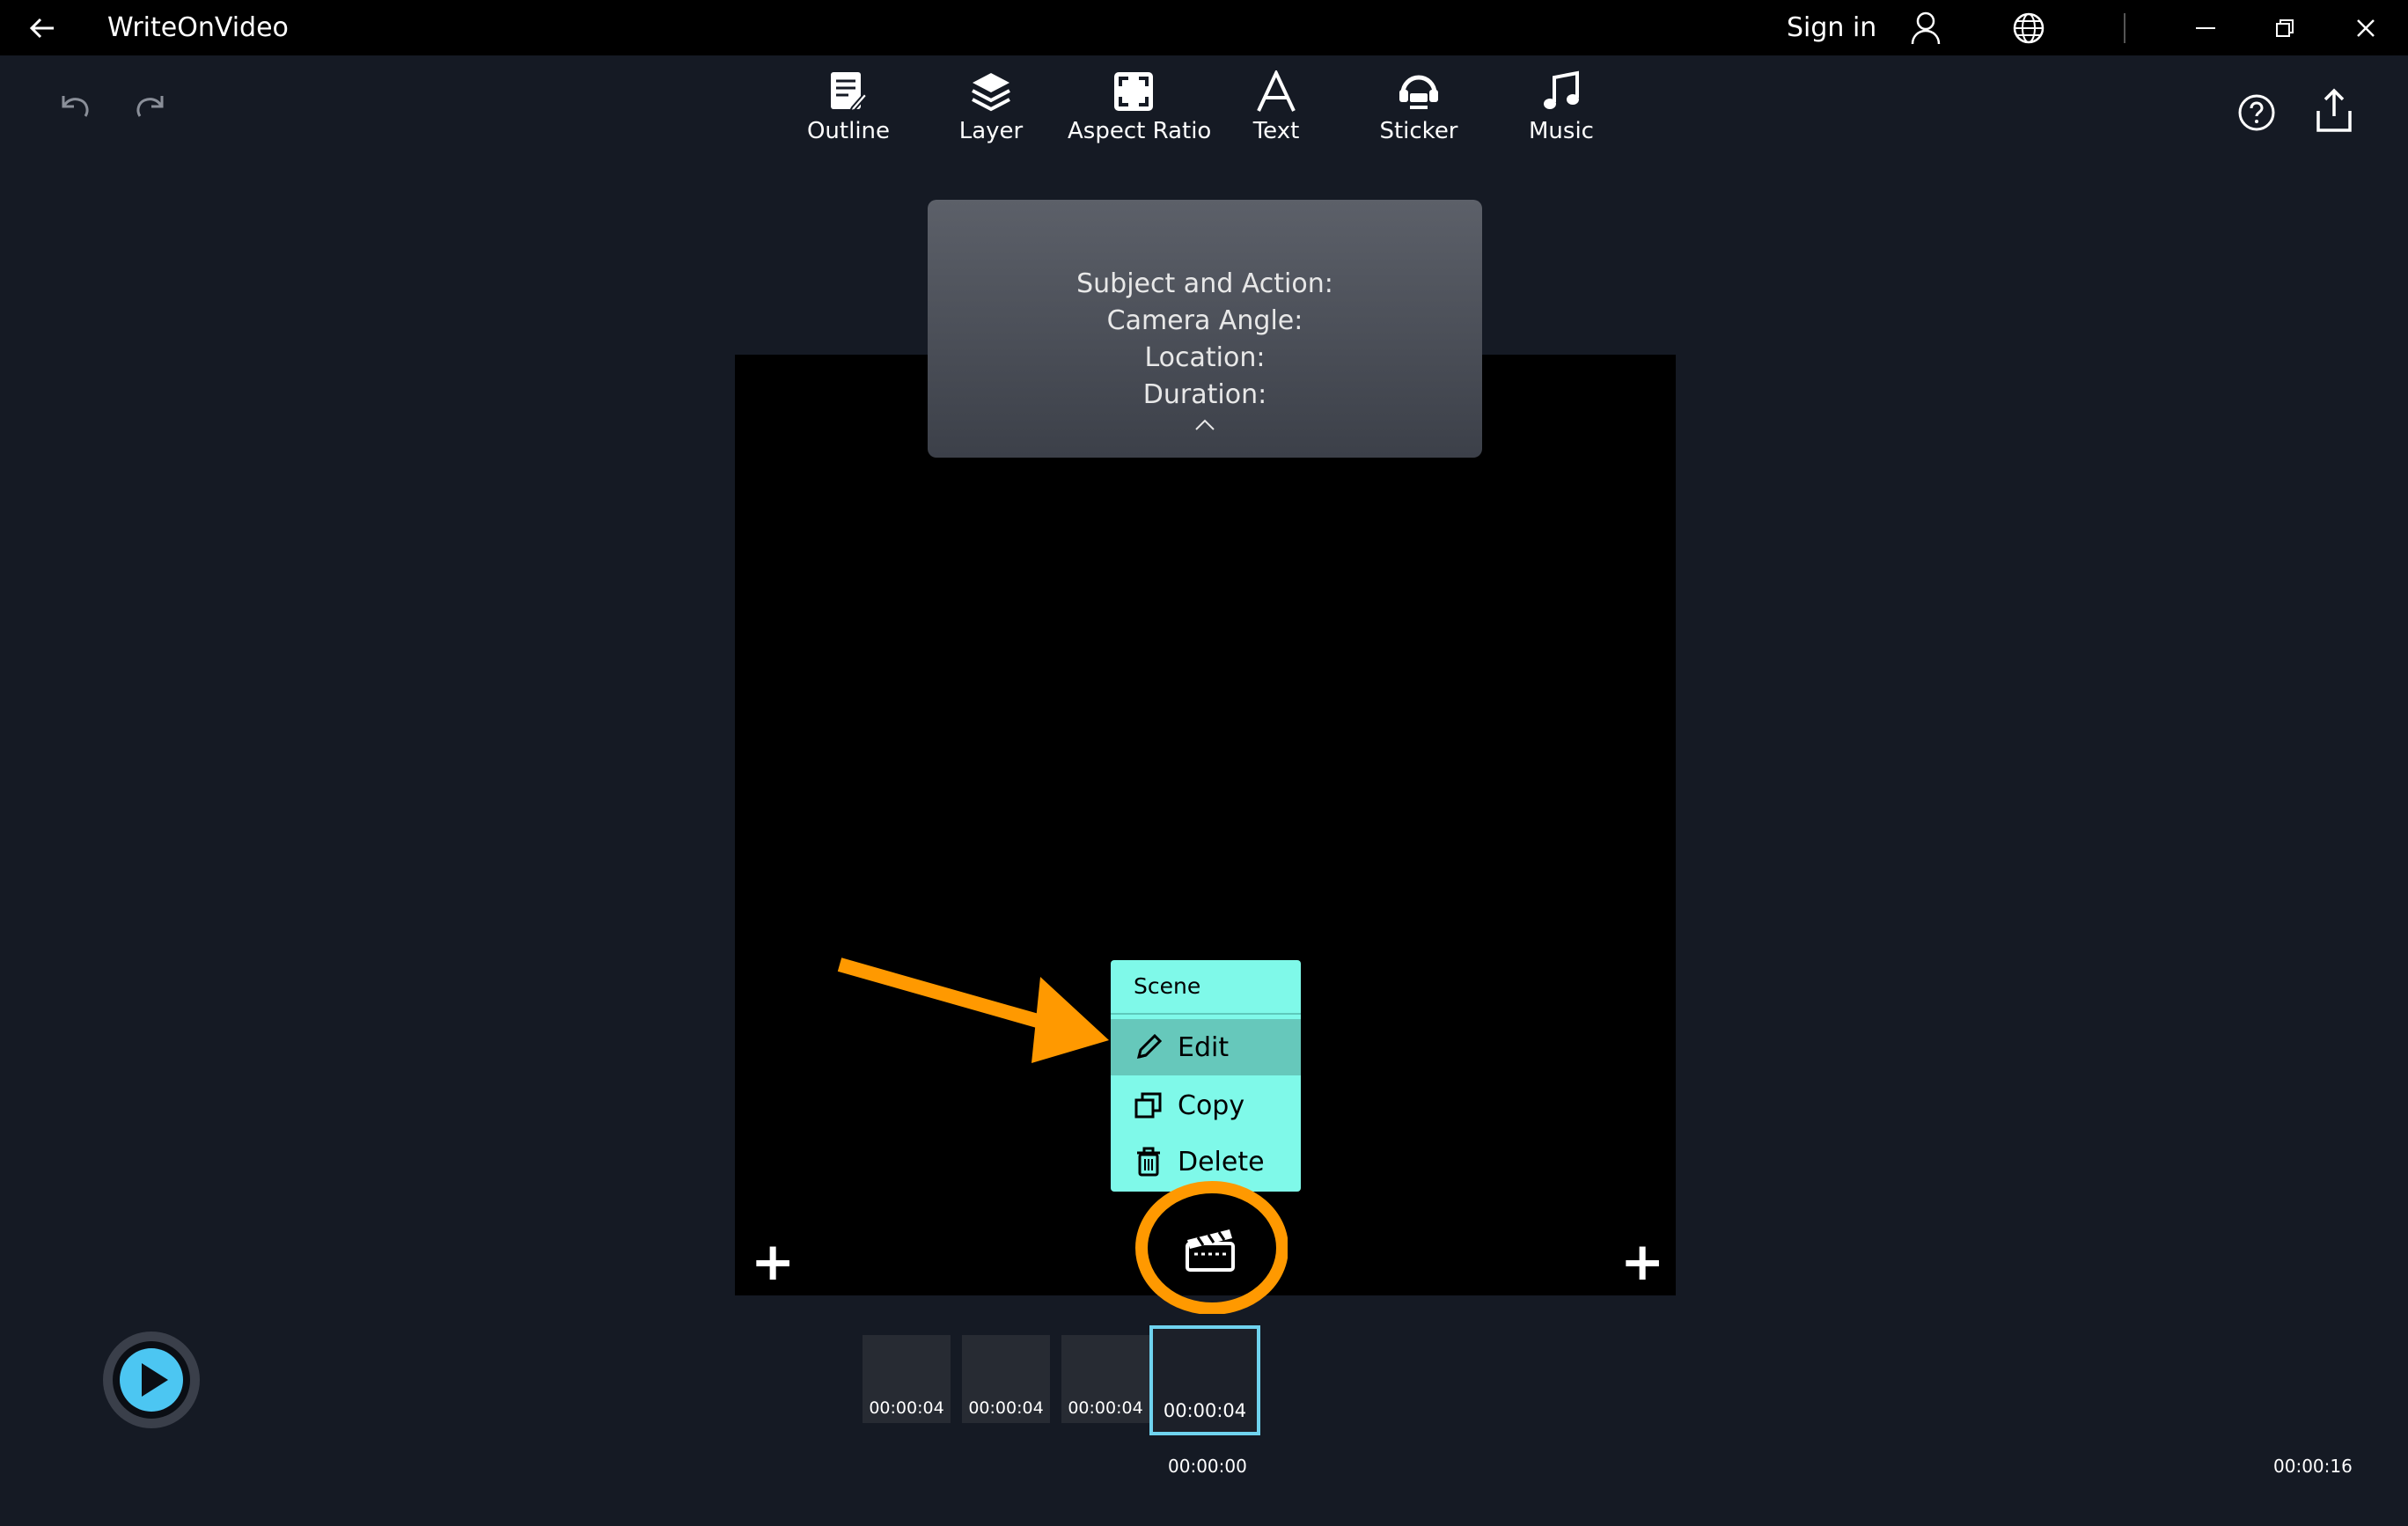  Describe the element at coordinates (1204, 27) in the screenshot. I see `title-bar: WriteOnVideo Sign in` at that location.